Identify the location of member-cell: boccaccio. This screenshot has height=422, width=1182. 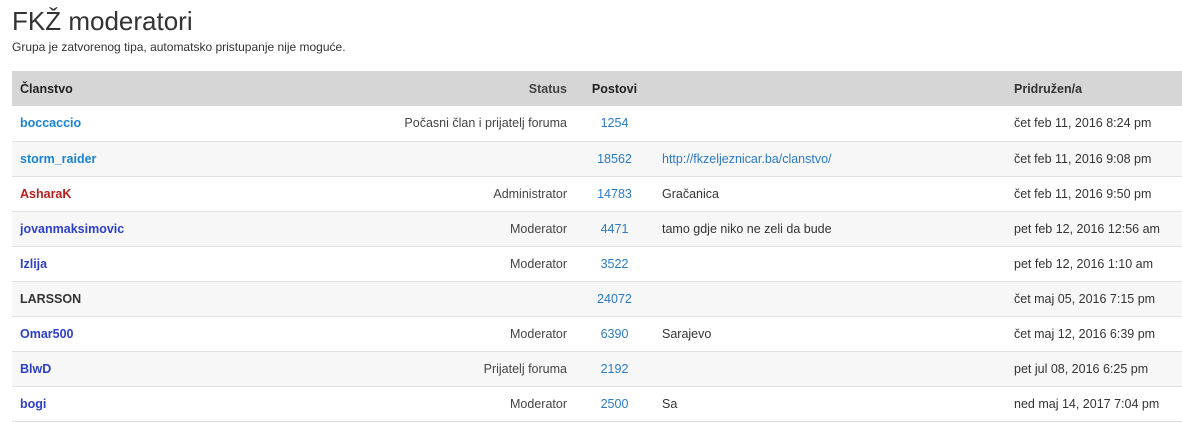
(125, 123).